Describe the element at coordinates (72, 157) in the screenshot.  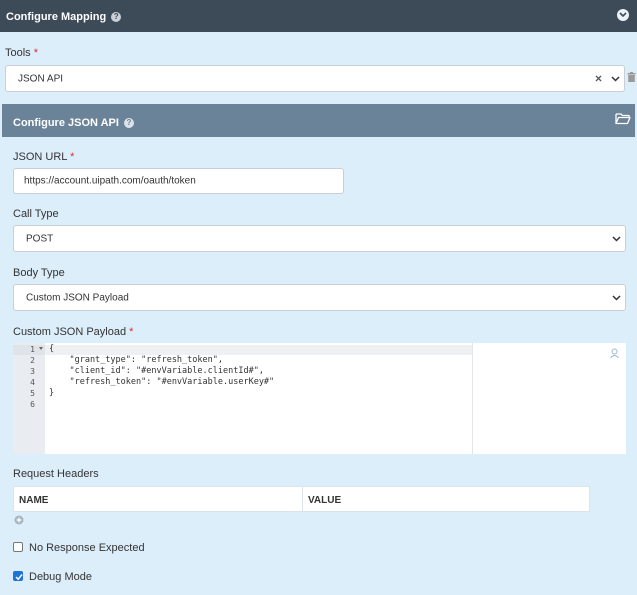
I see `json-url-required-mark: *` at that location.